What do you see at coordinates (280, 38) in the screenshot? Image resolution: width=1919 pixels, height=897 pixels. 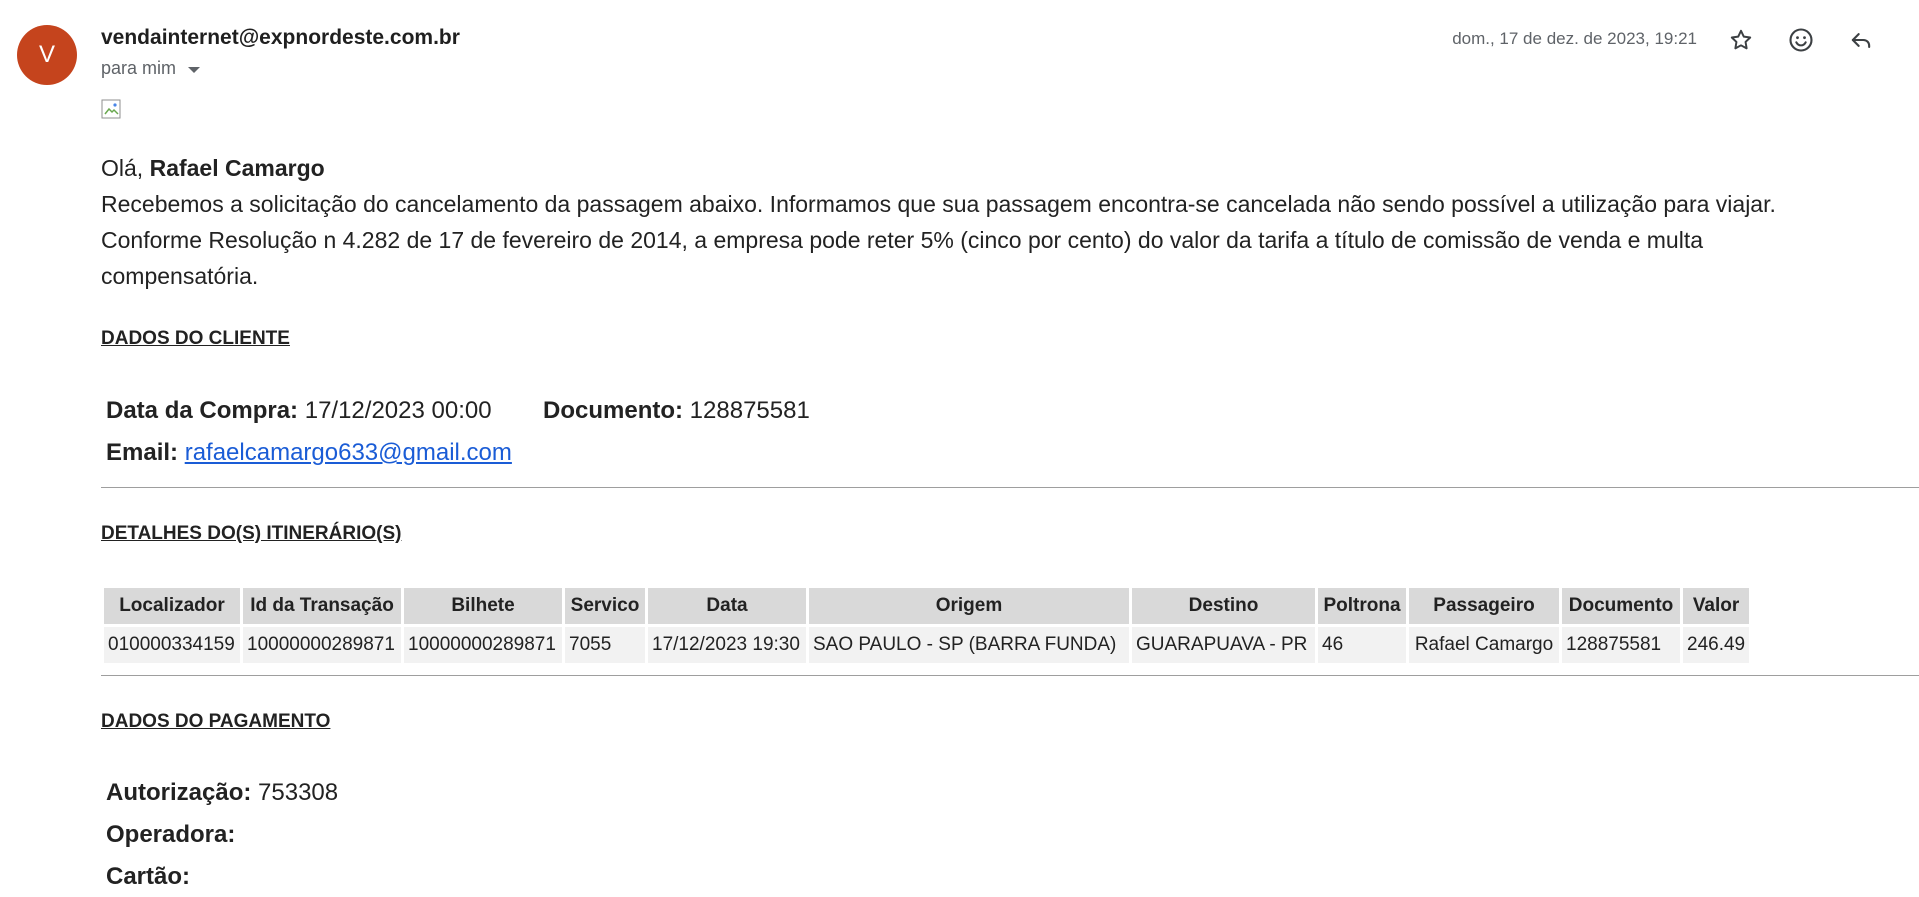 I see `sender-address: vendainternet@expnordeste.com.br` at bounding box center [280, 38].